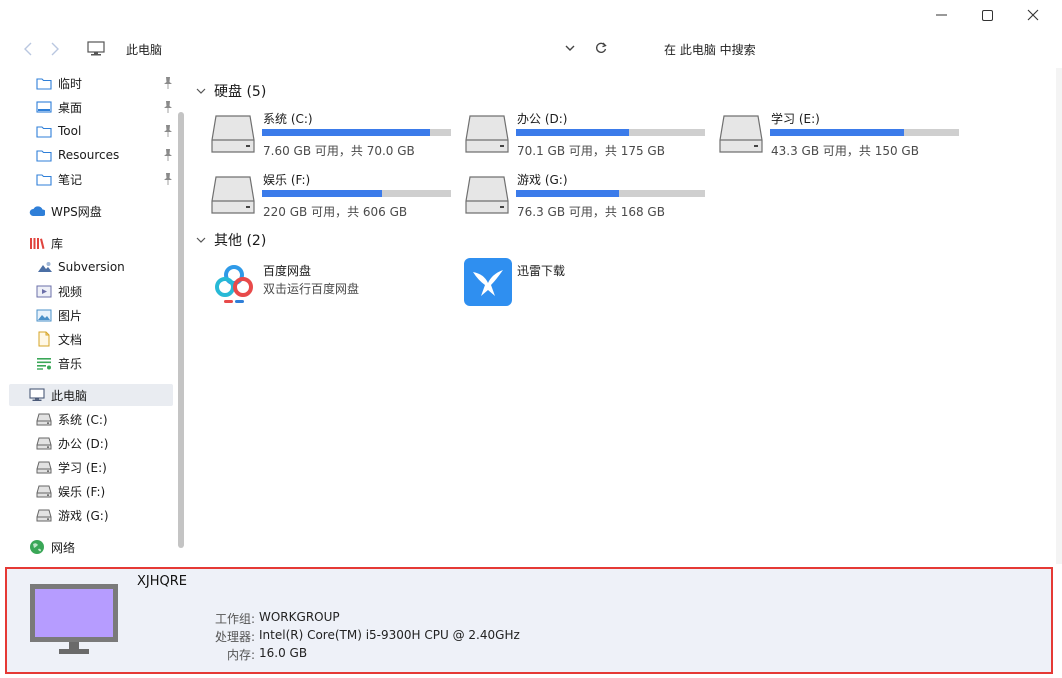  I want to click on sidebar-item-drive-f: 娱乐 (F:), so click(70, 491).